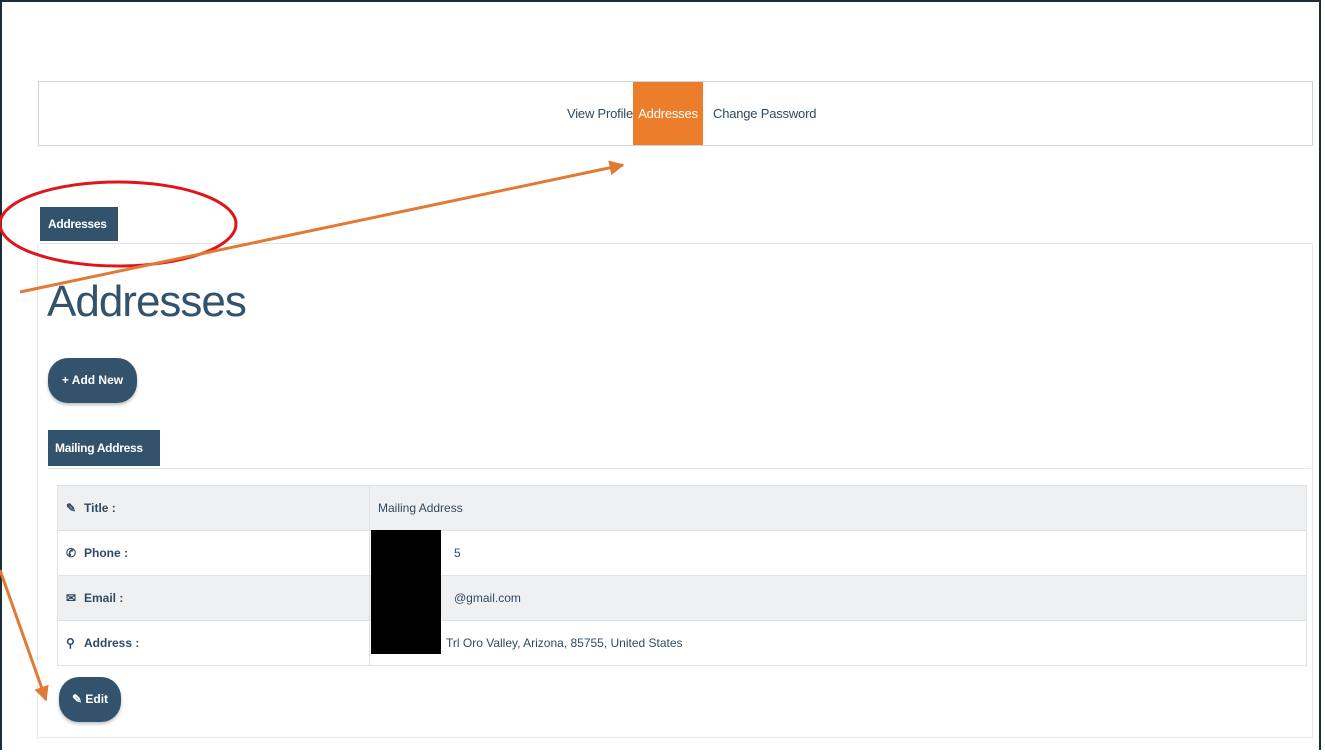 The image size is (1325, 752). What do you see at coordinates (71, 598) in the screenshot?
I see `envelope-icon: ✉` at bounding box center [71, 598].